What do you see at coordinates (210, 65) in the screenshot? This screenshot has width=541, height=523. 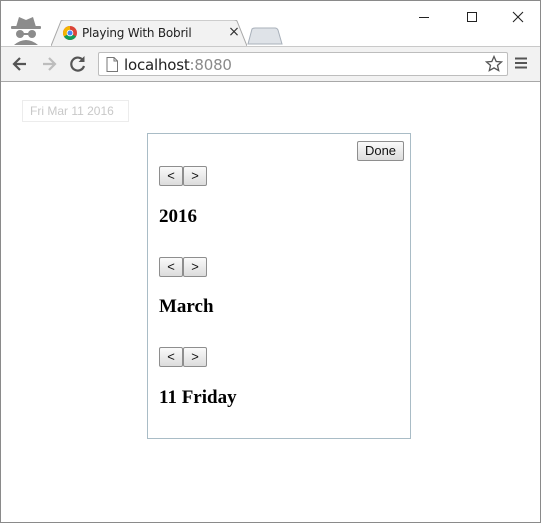 I see `url-port: :8080` at bounding box center [210, 65].